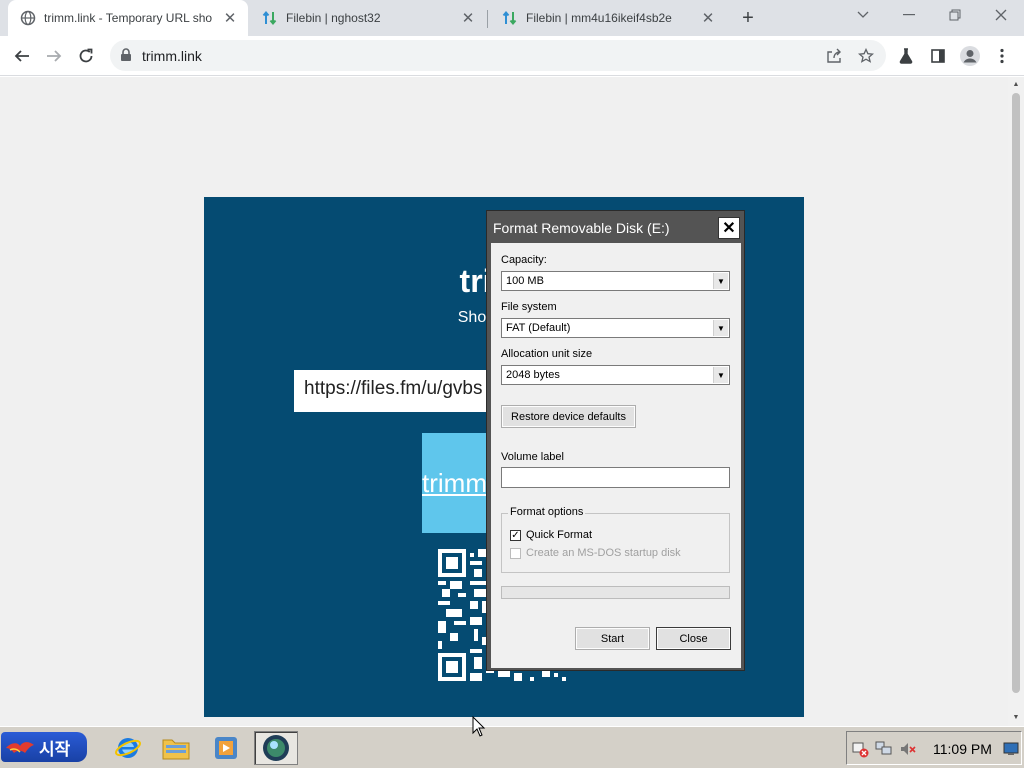 Image resolution: width=1024 pixels, height=768 pixels. Describe the element at coordinates (1016, 718) in the screenshot. I see `scroll-down-icon: ▼` at that location.